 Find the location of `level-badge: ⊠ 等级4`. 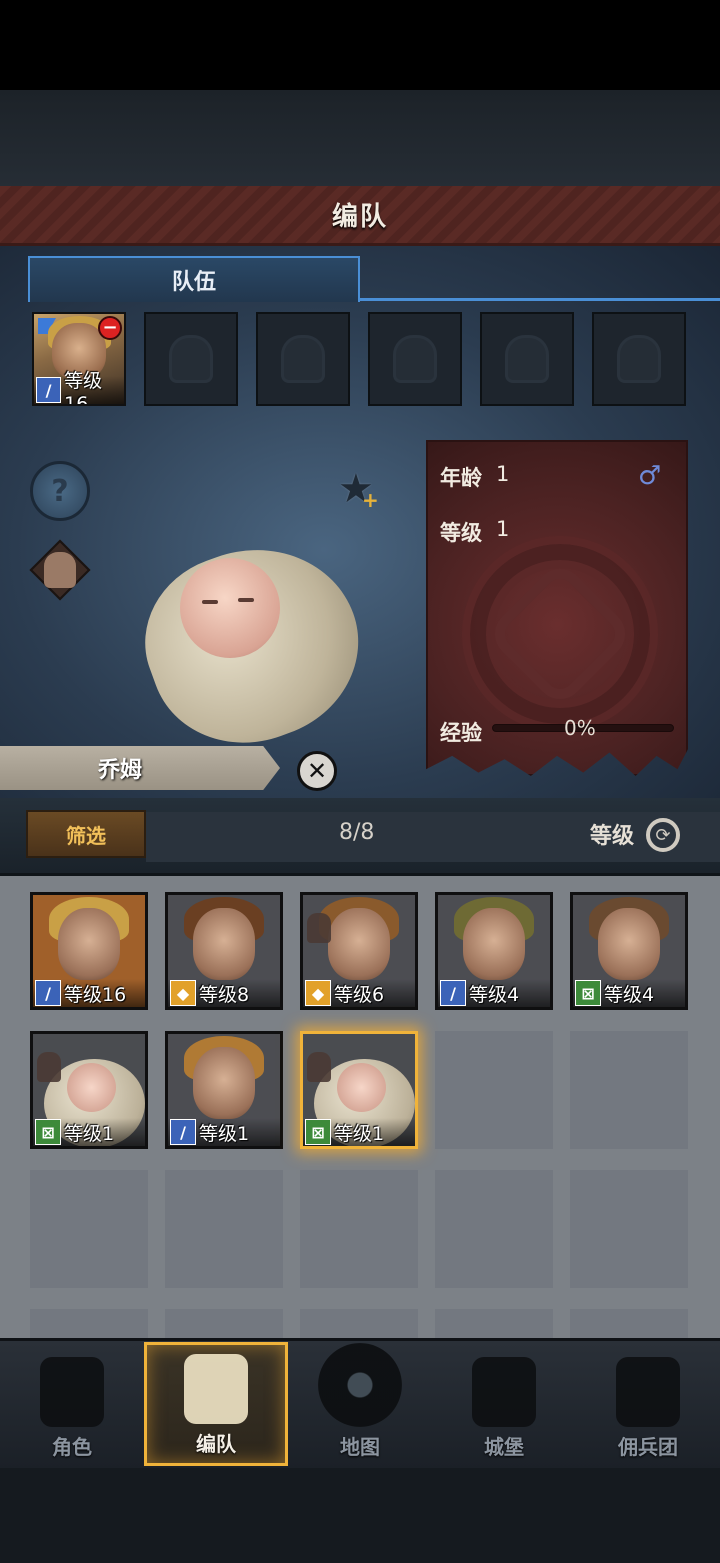

level-badge: ⊠ 等级4 is located at coordinates (629, 993).